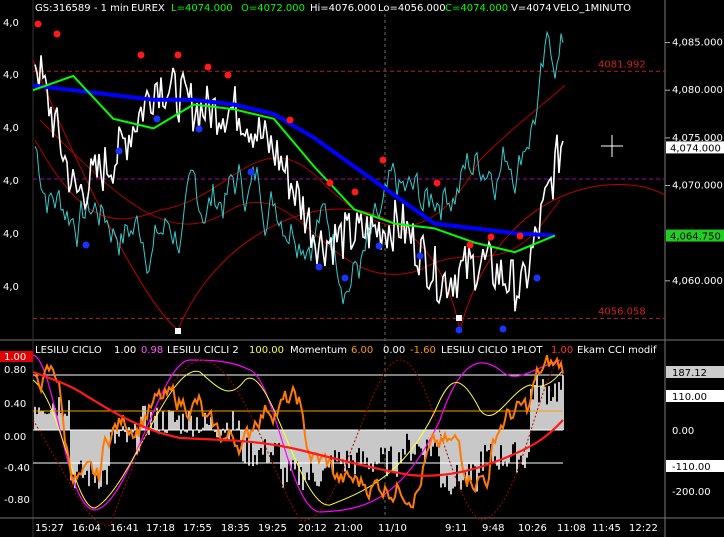  What do you see at coordinates (362, 350) in the screenshot?
I see `legend-momentum-value: 6.00` at bounding box center [362, 350].